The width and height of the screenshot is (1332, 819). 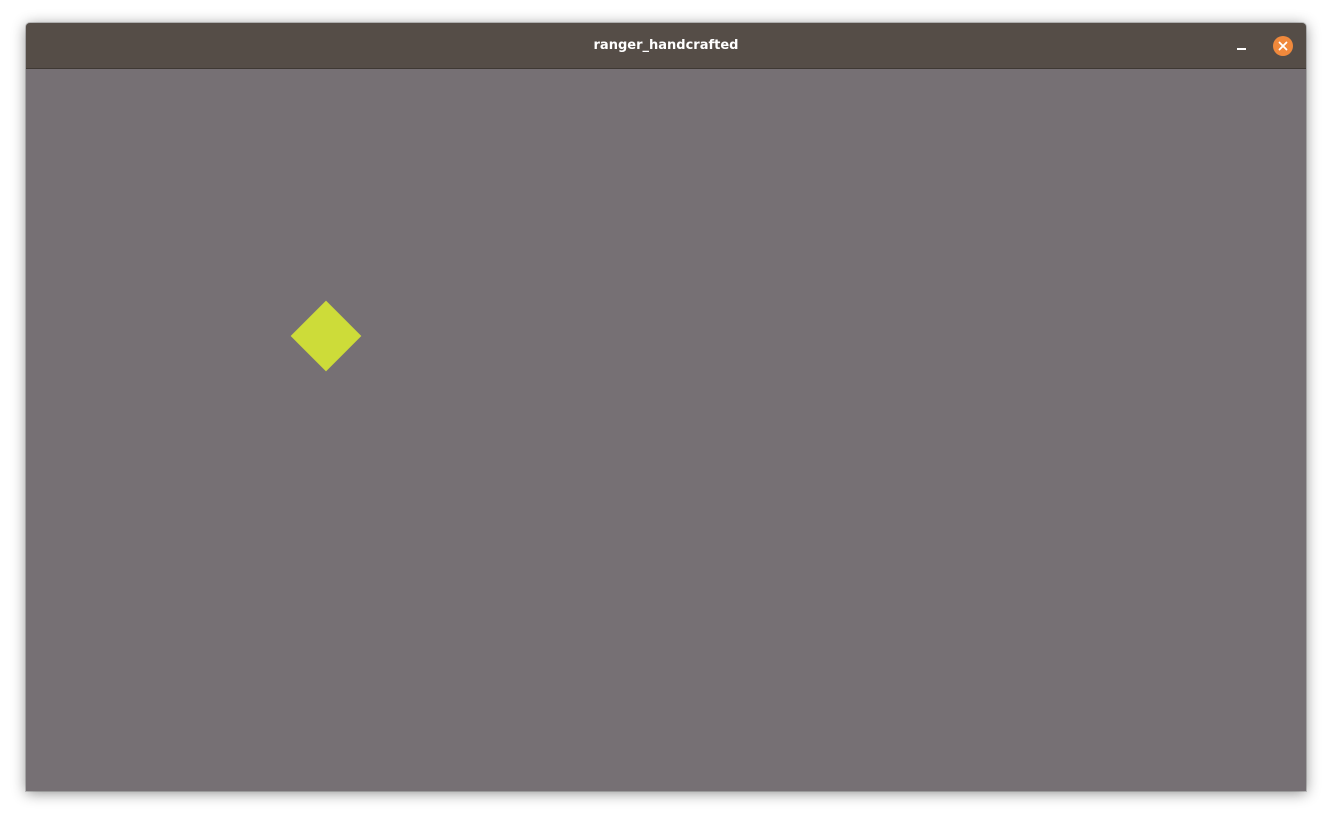 I want to click on window-title: ranger_handcrafted, so click(x=666, y=45).